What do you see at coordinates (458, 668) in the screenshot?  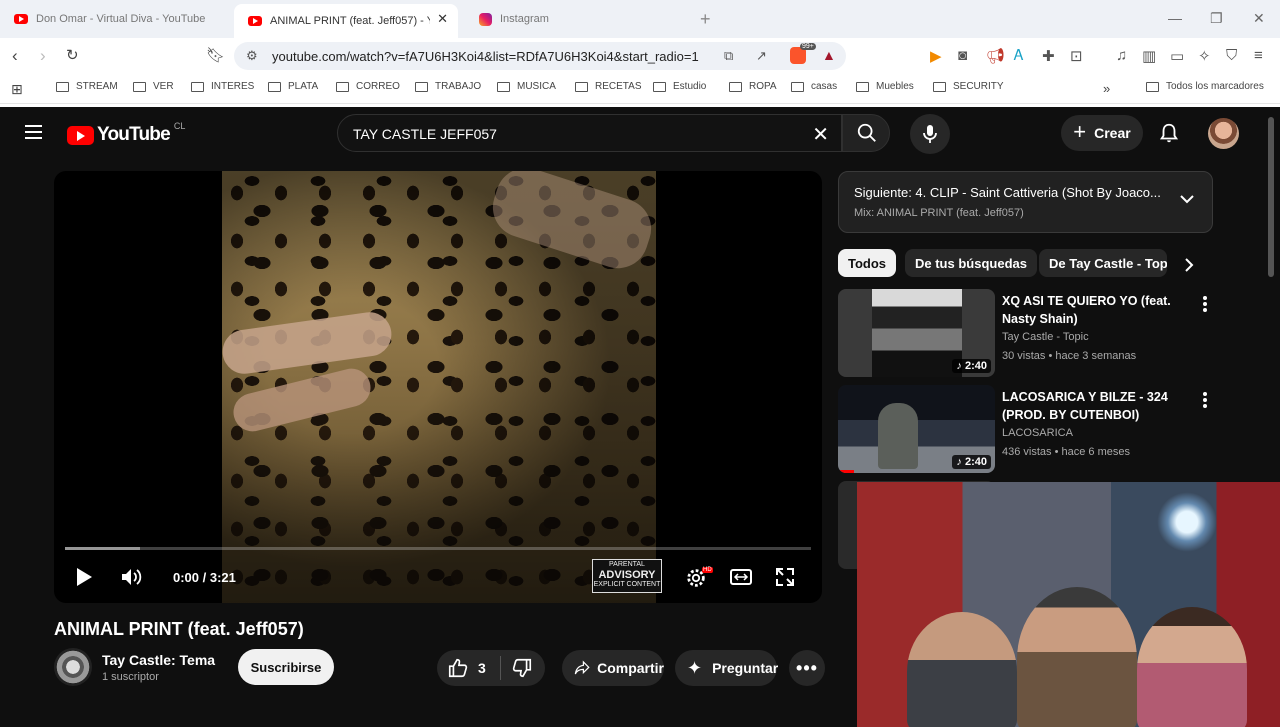 I see `like-thumb-icon` at bounding box center [458, 668].